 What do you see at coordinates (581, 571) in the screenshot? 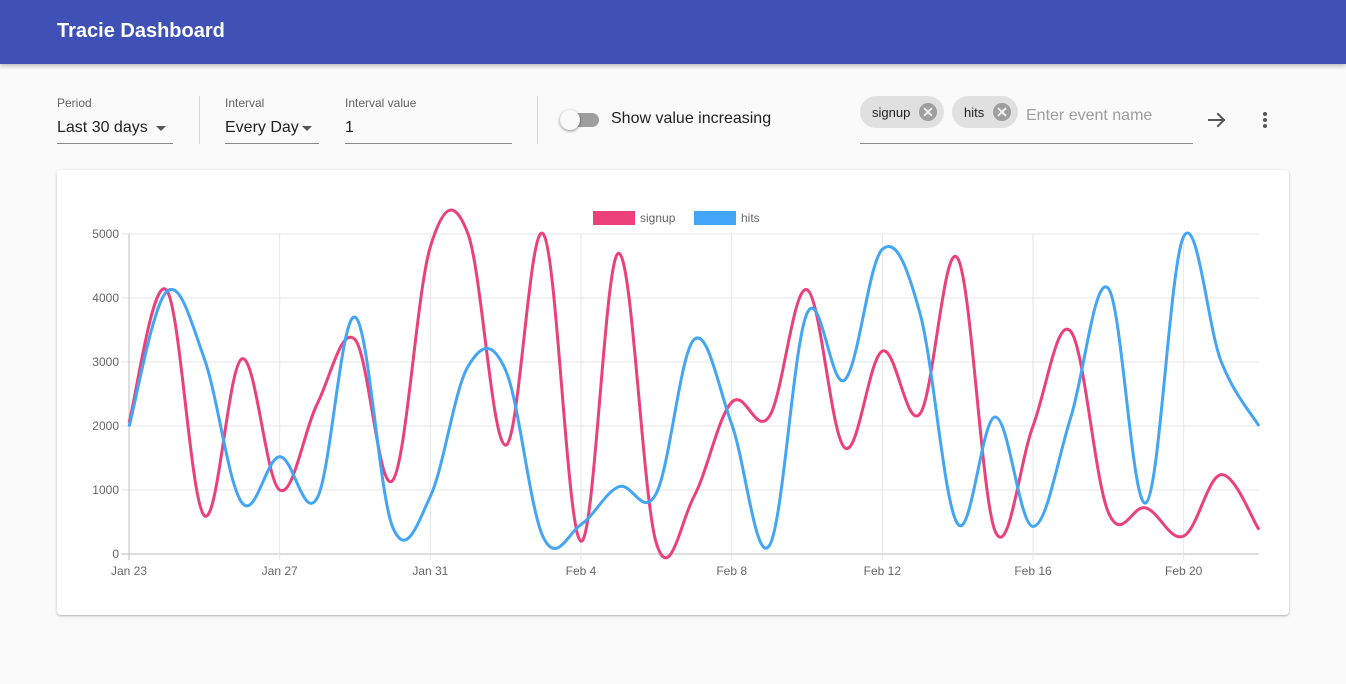
I see `x-tick-label: Feb 4` at bounding box center [581, 571].